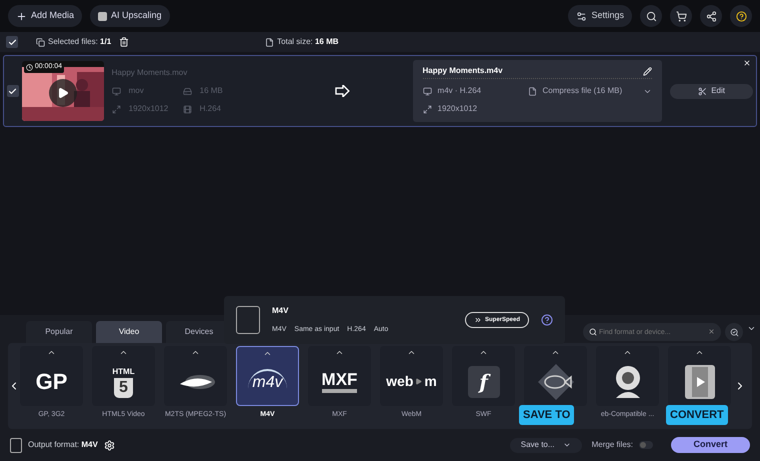  I want to click on share-button, so click(711, 16).